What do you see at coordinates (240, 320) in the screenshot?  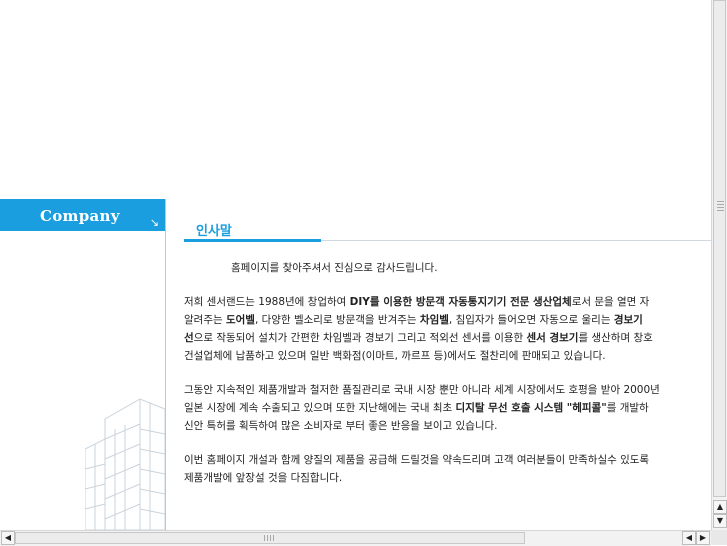 I see `p1-bold: 도어벨` at bounding box center [240, 320].